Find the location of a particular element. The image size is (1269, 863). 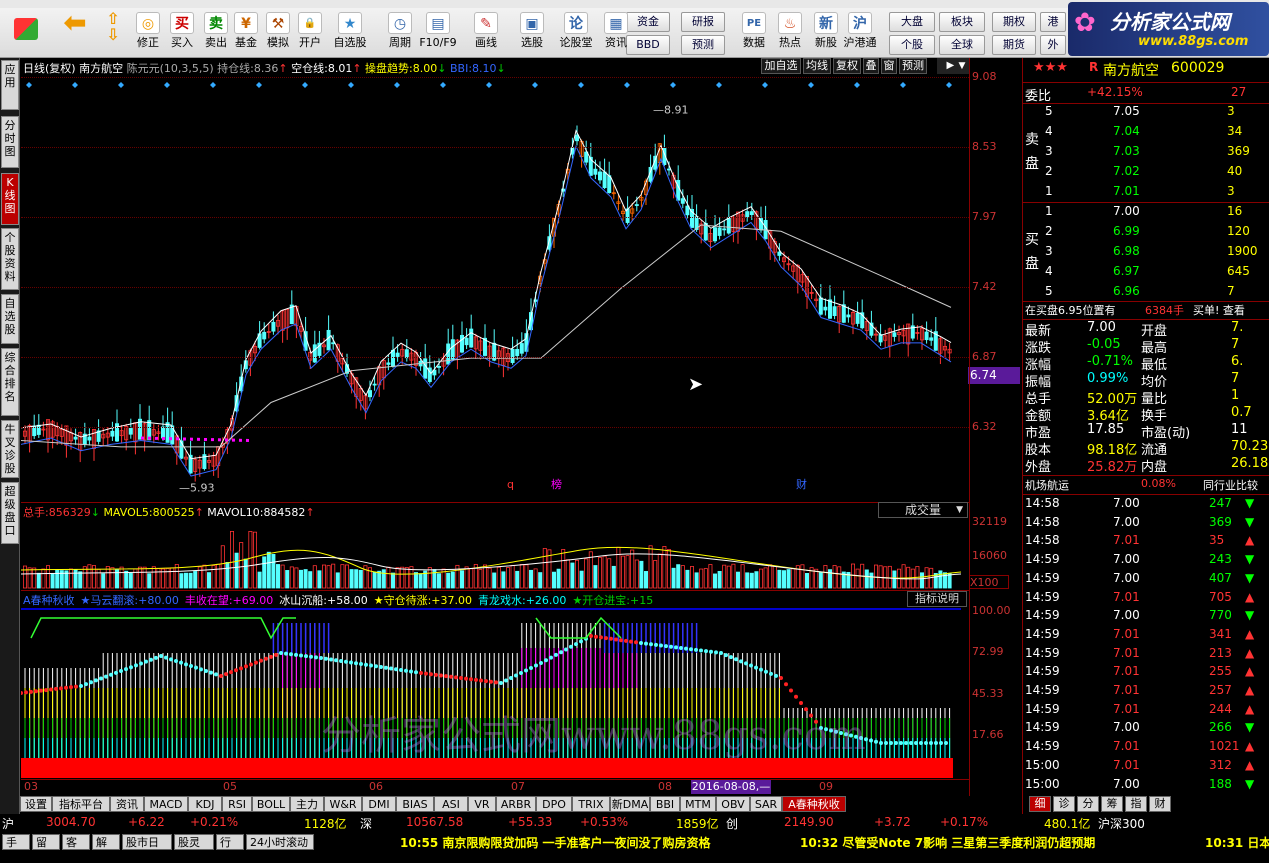

sector-dropdown: 板块 is located at coordinates (962, 22).